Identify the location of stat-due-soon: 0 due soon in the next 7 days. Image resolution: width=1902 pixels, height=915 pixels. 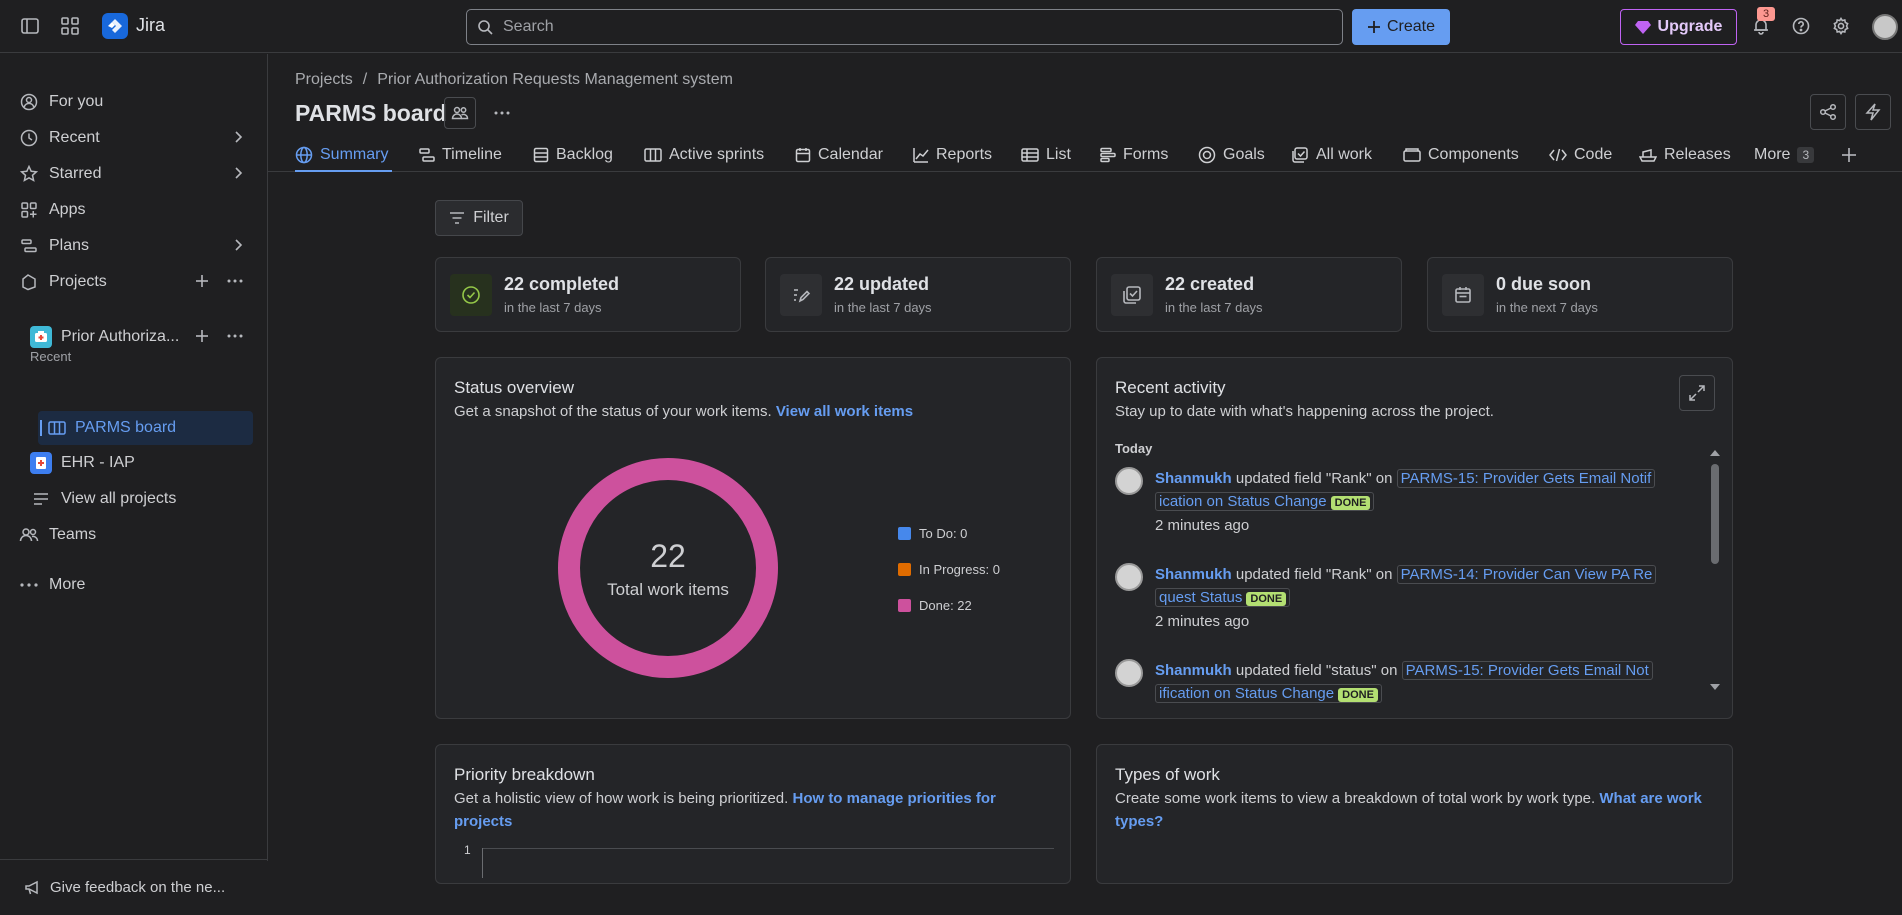
(1580, 294).